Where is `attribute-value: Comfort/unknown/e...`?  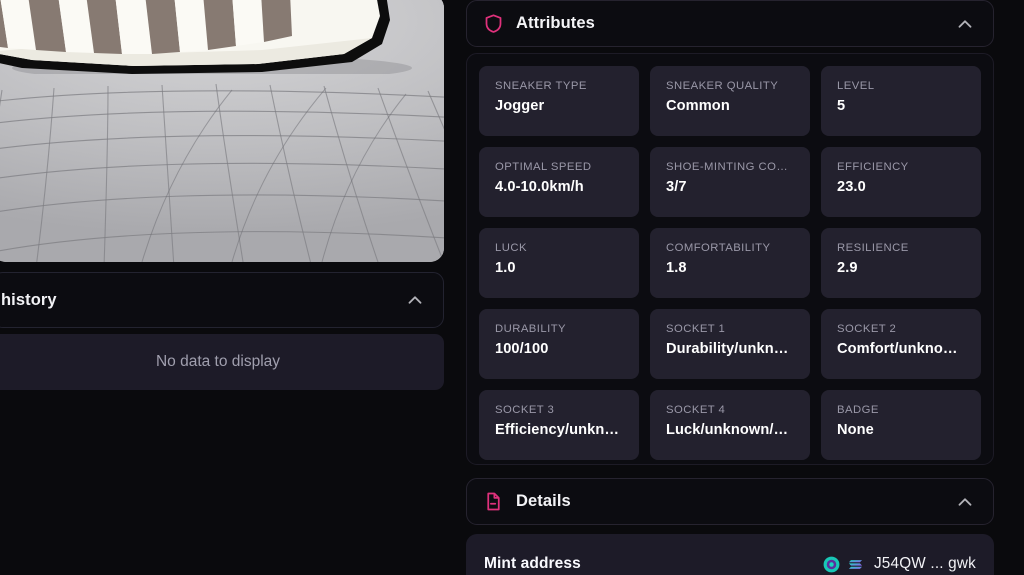
attribute-value: Comfort/unknown/e... is located at coordinates (902, 349).